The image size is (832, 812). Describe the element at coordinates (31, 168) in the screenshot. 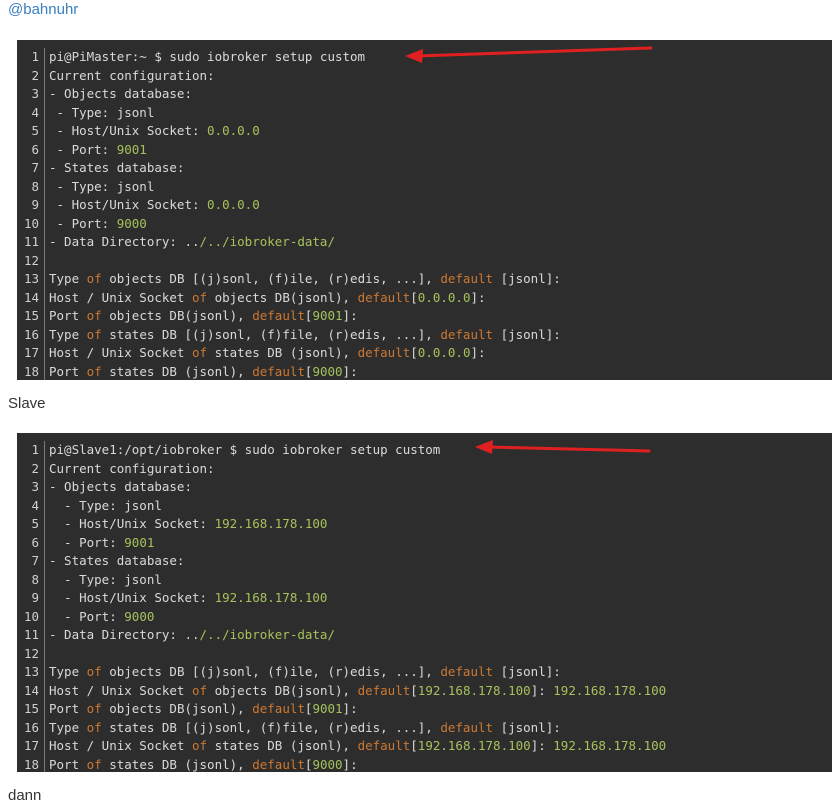

I see `line-number: 7` at that location.